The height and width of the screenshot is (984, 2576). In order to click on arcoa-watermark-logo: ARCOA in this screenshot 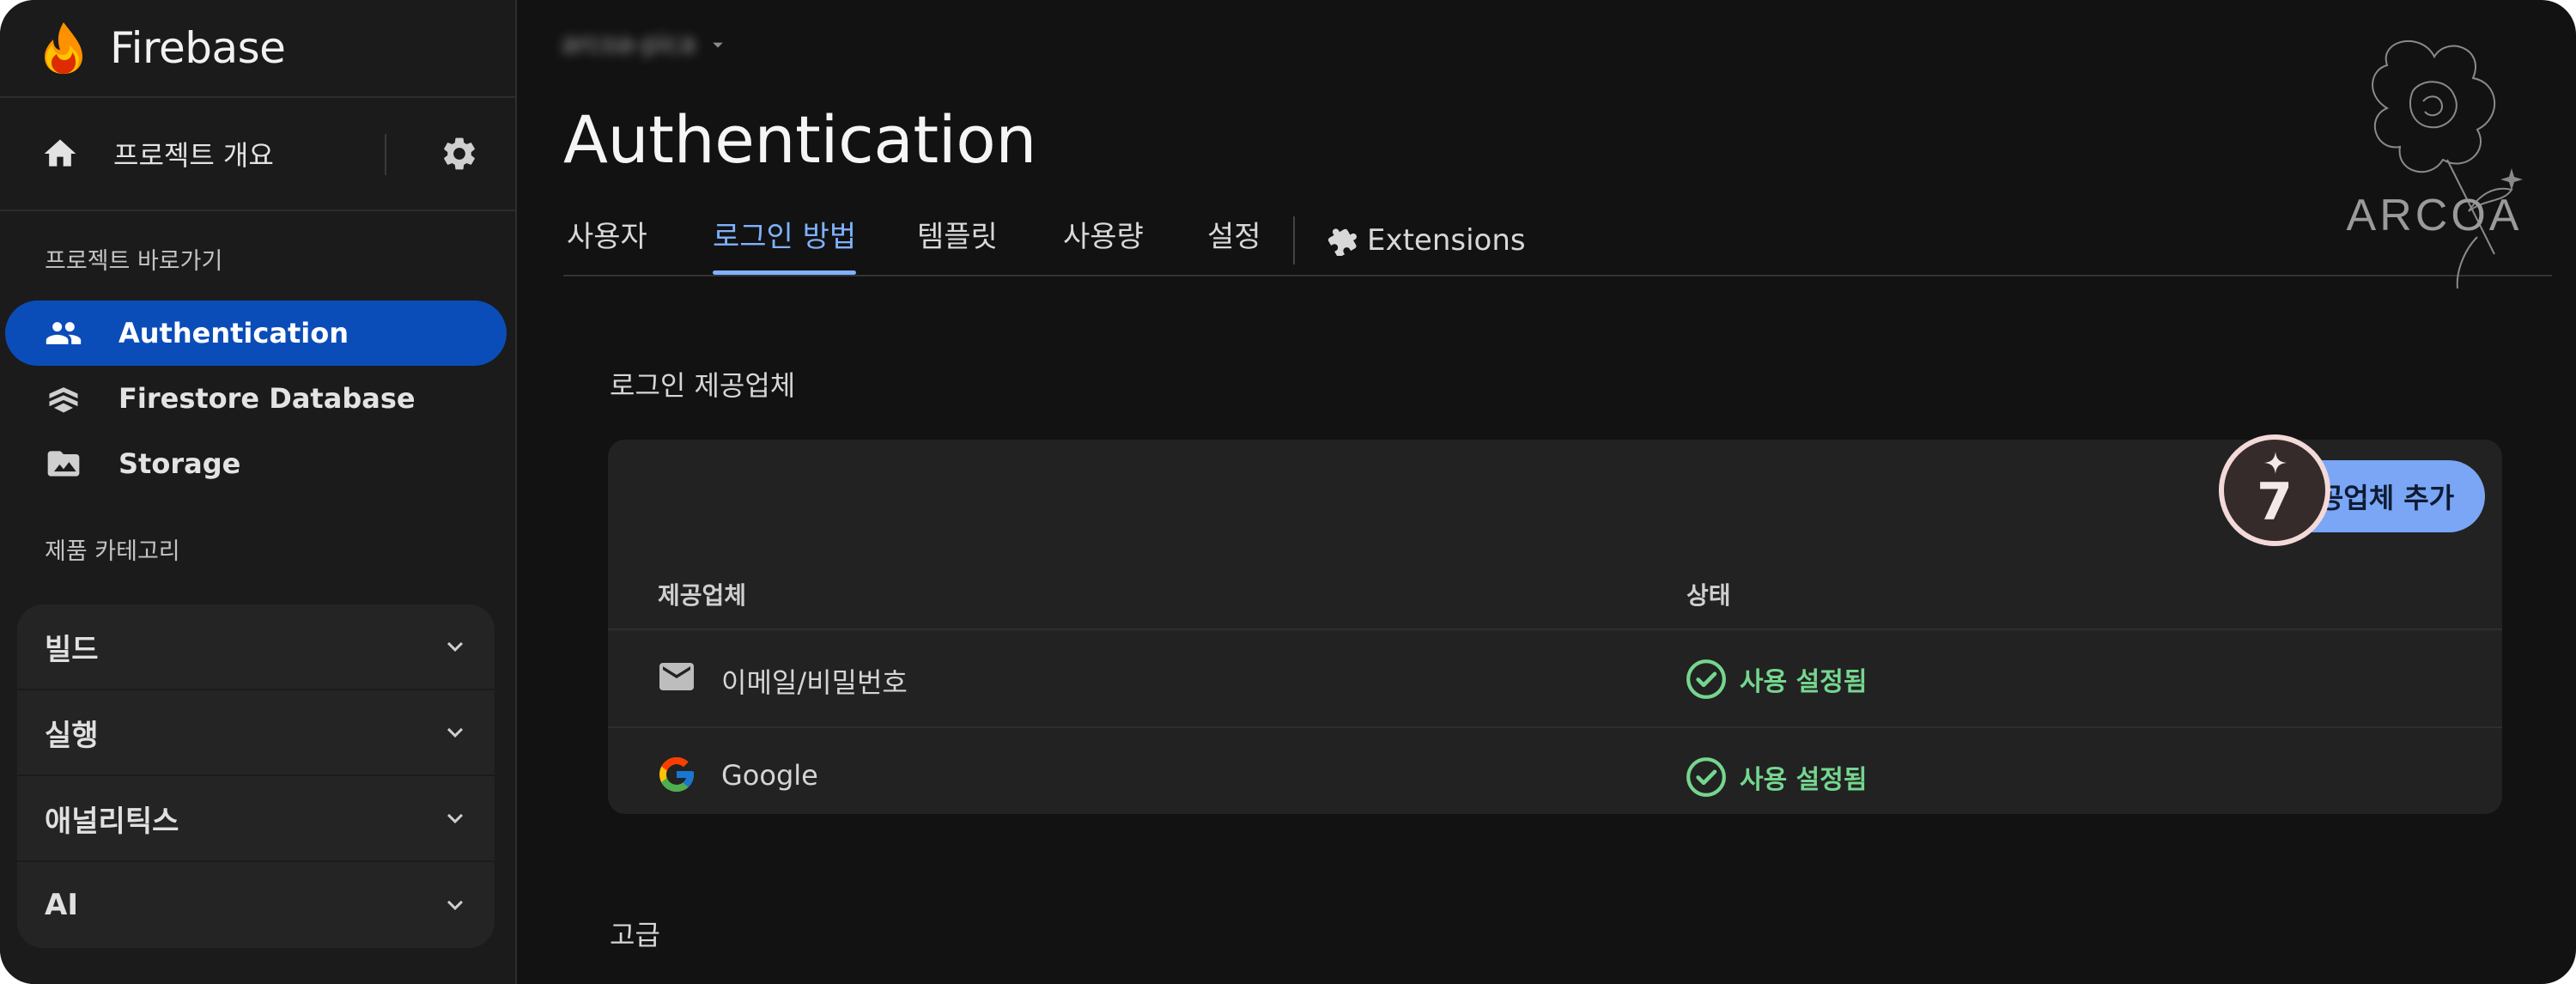, I will do `click(2435, 164)`.